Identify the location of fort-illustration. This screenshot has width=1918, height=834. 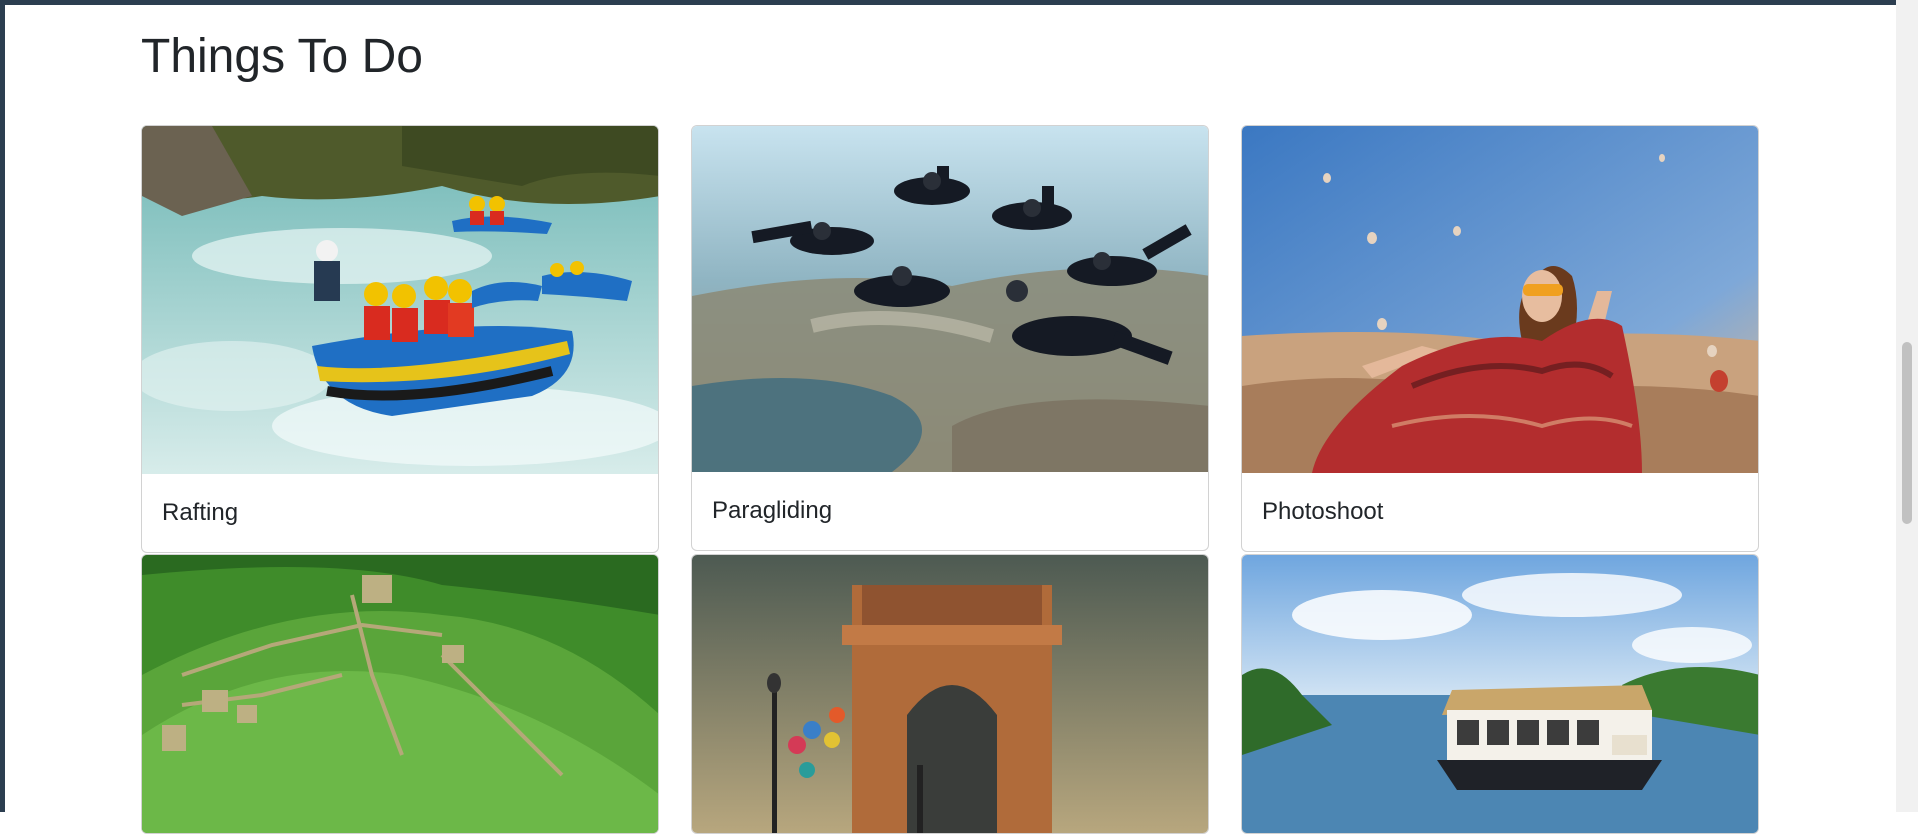
(400, 694).